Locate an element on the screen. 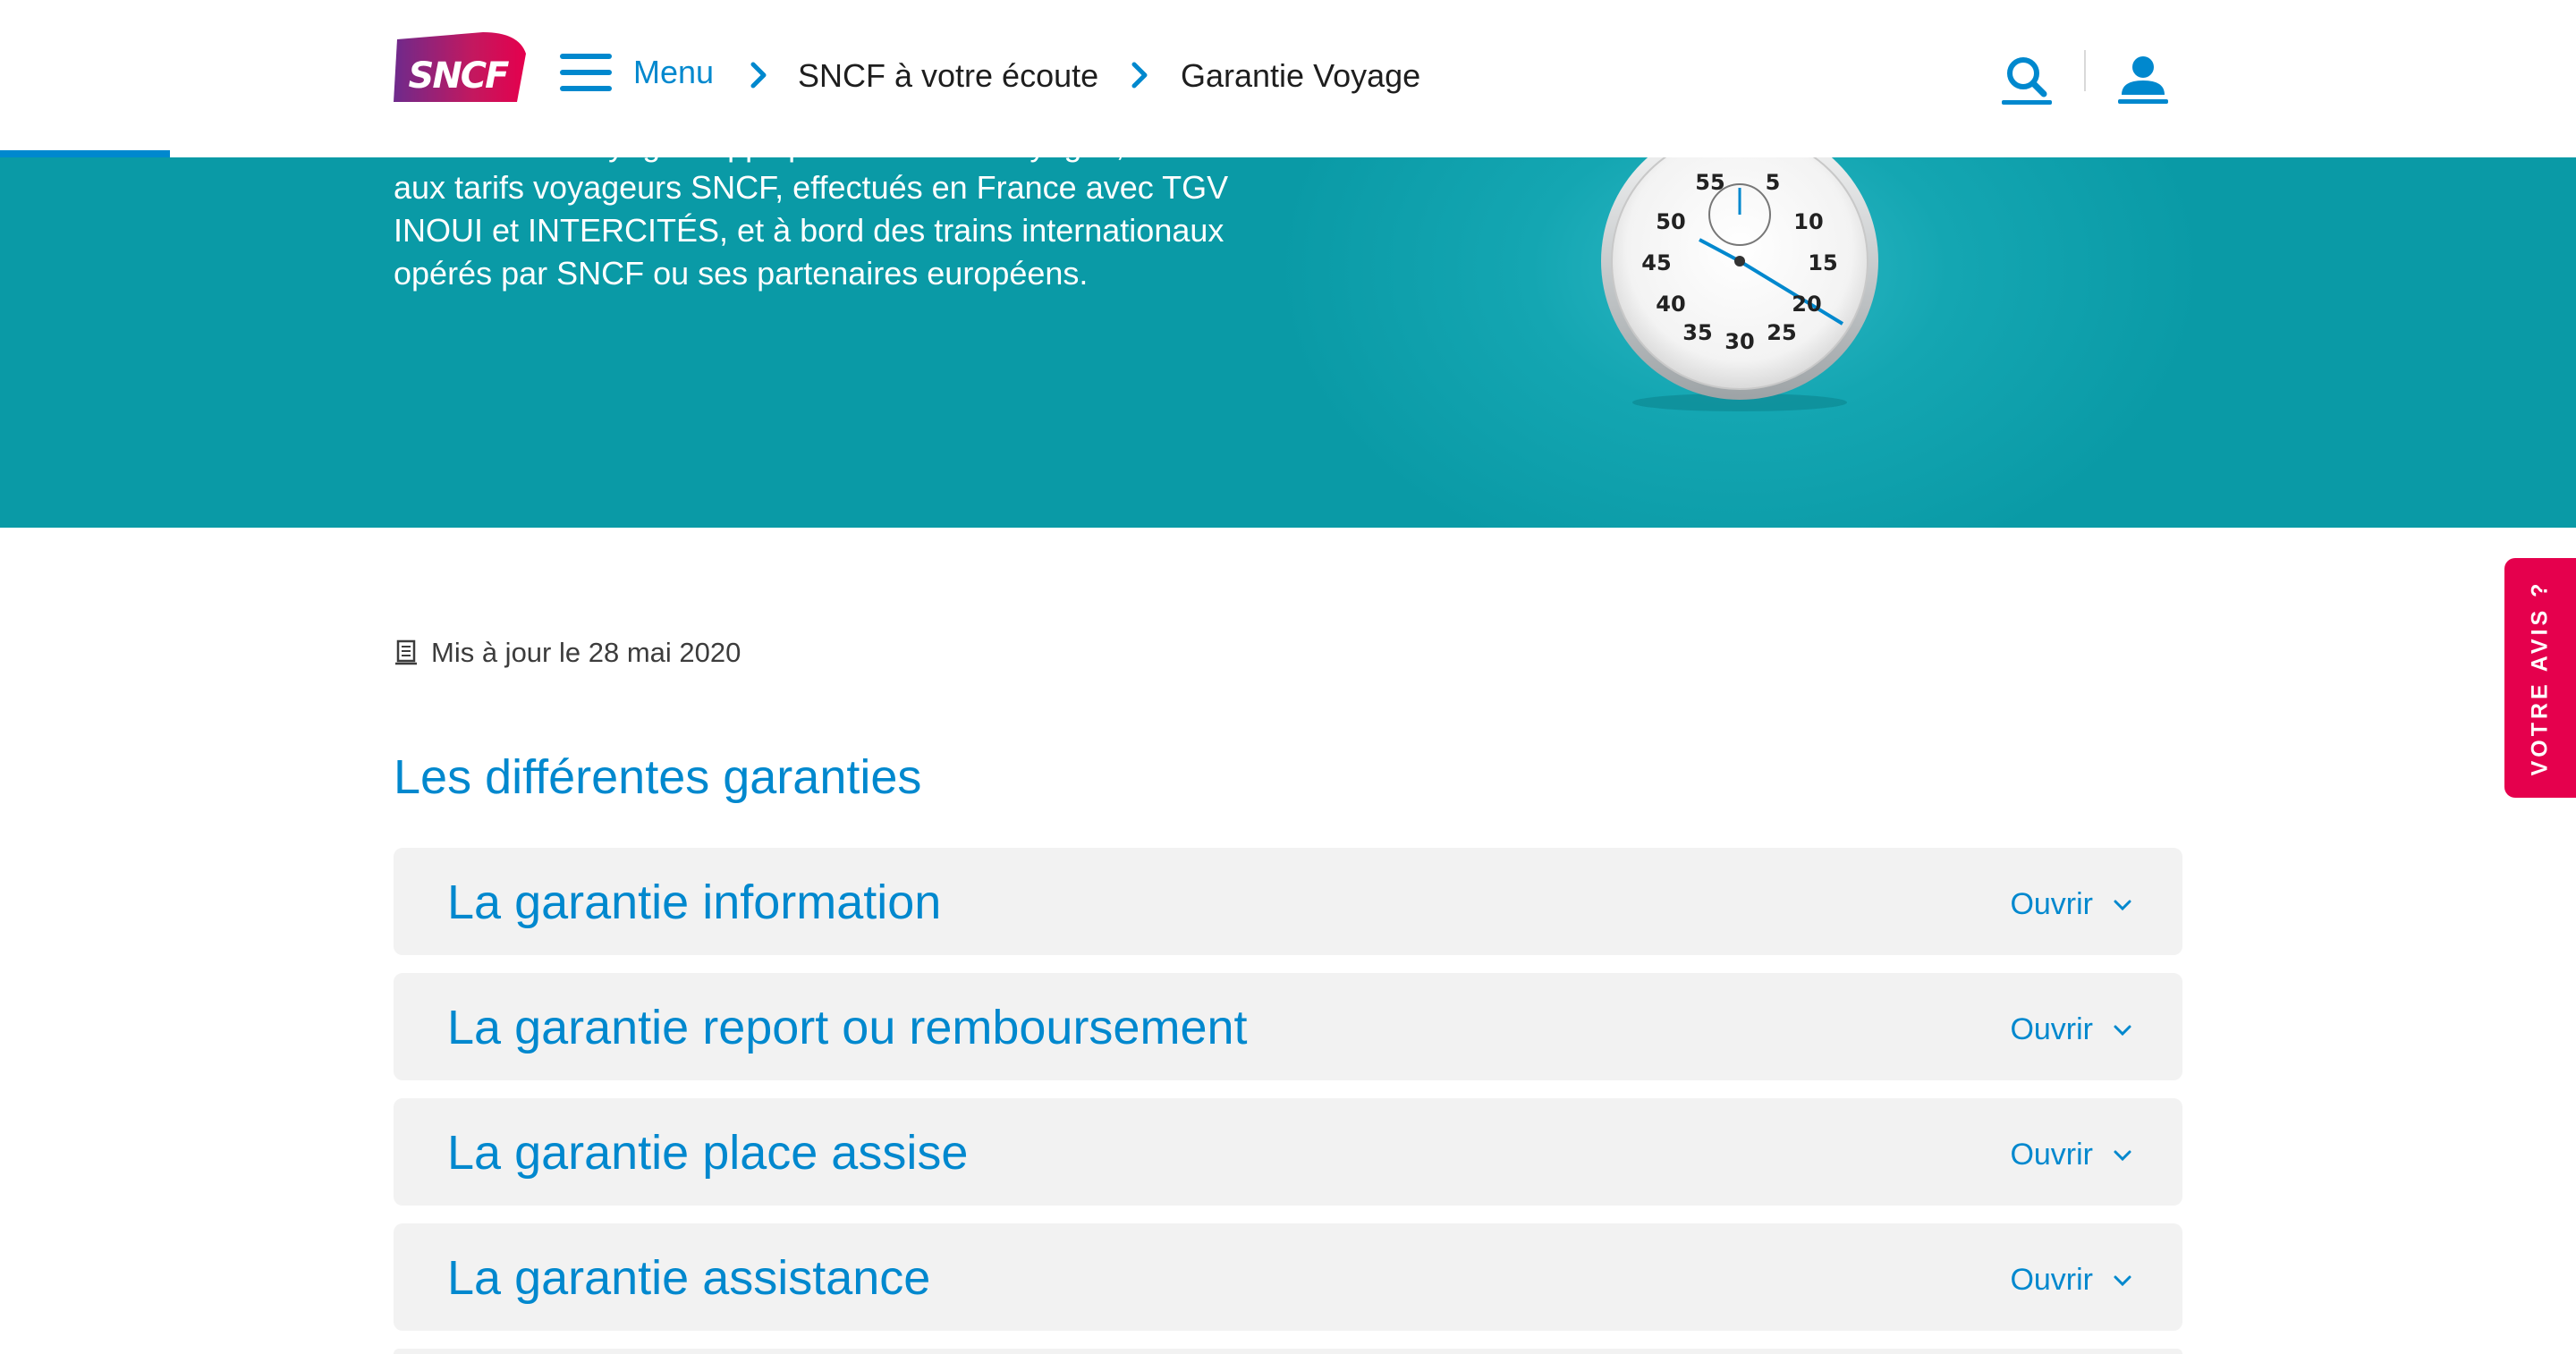  dial-number: 30 is located at coordinates (1739, 341).